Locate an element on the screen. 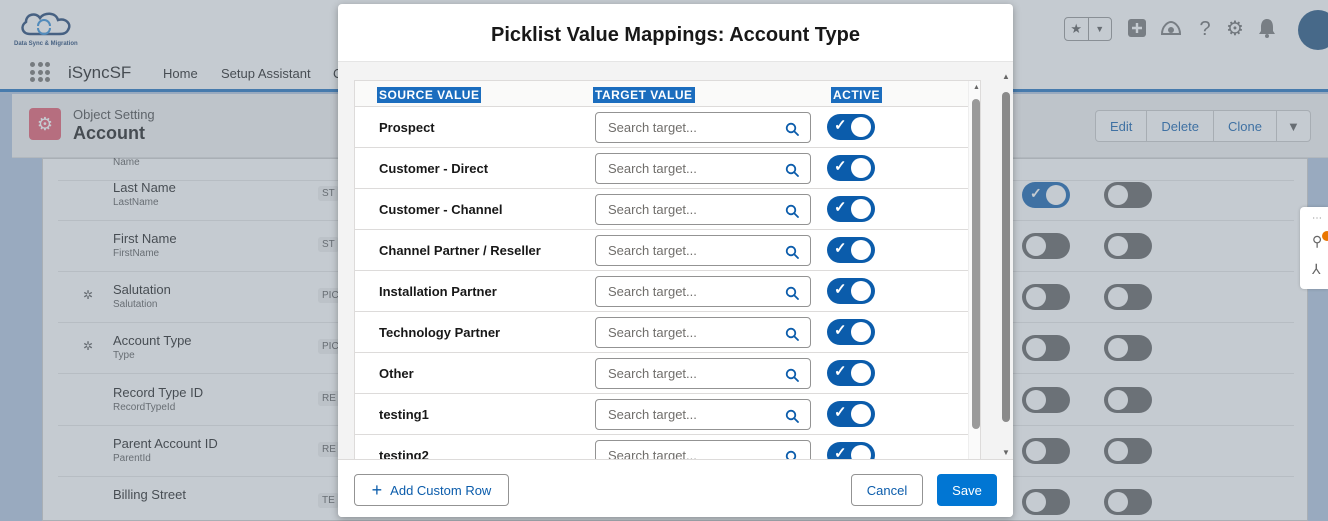 The height and width of the screenshot is (521, 1328). column-header-source: SOURCE VALUE is located at coordinates (429, 95).